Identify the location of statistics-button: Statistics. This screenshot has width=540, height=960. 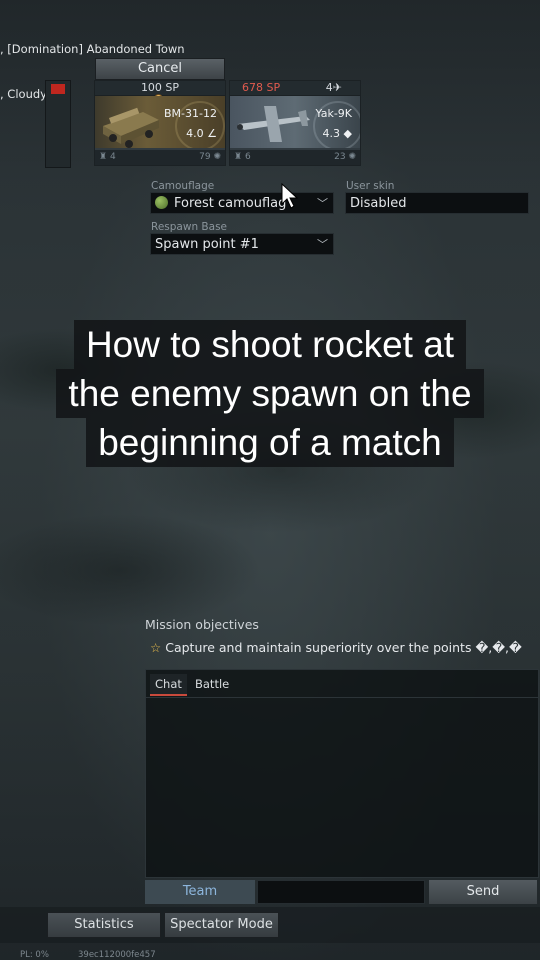
(104, 925).